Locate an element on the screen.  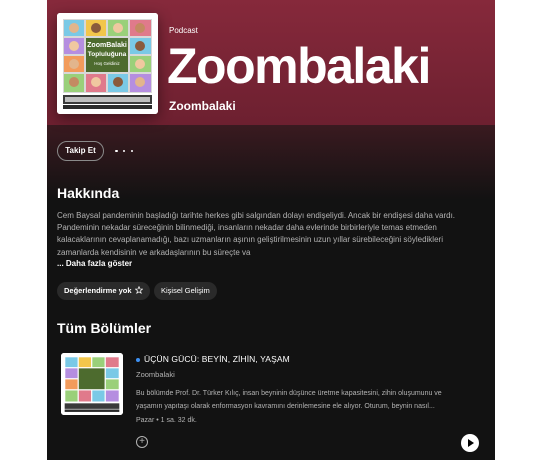
podcast-cover-art: ZoomBalaki Topluluğuna Hoş Geldiniz is located at coordinates (107, 63).